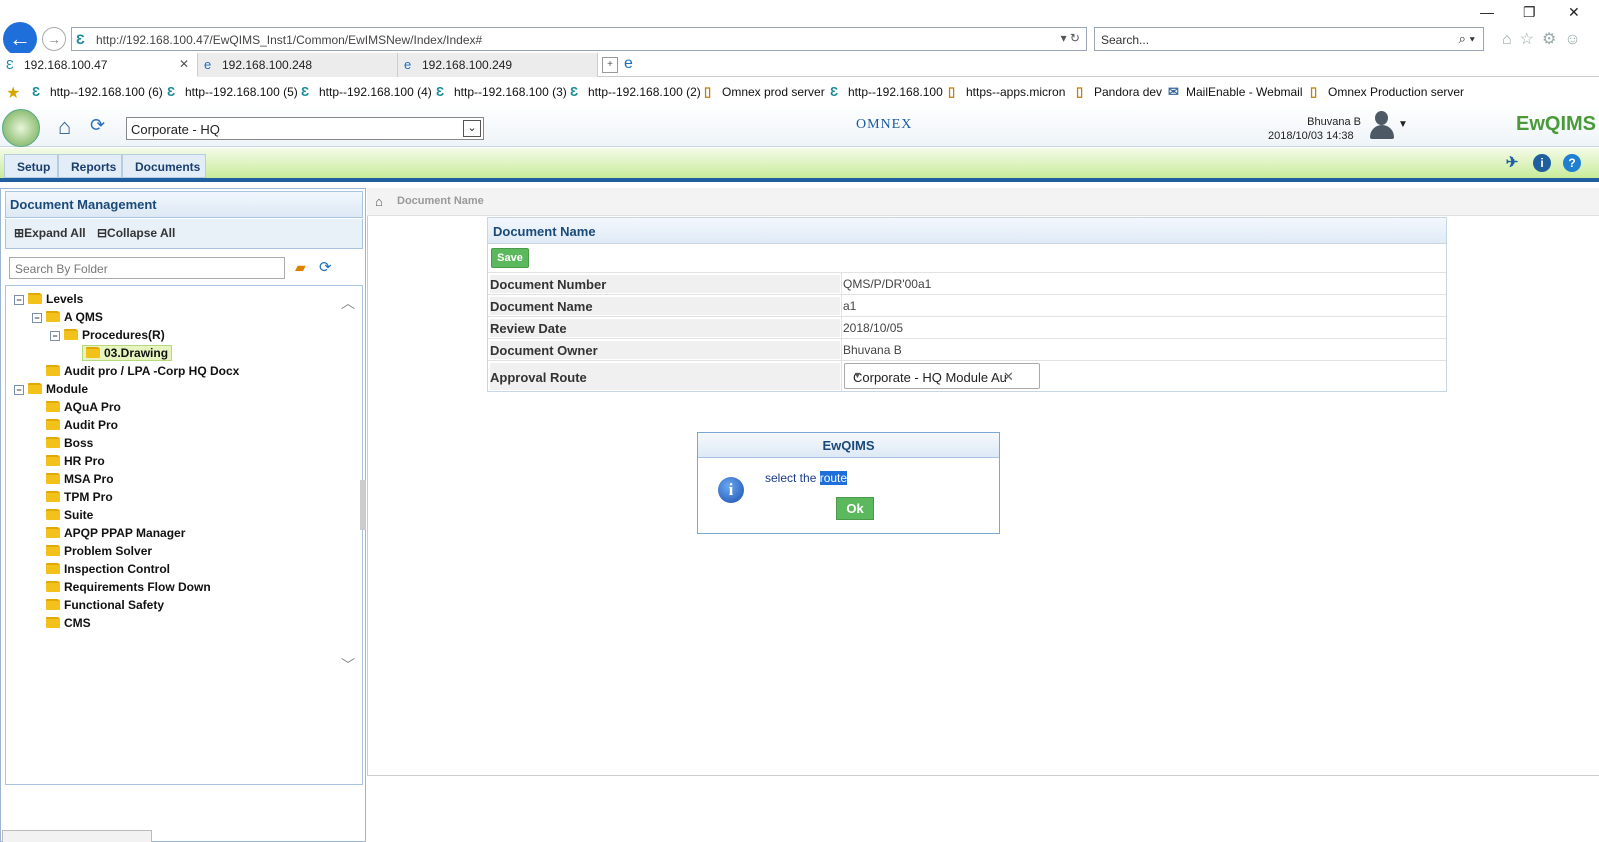 The width and height of the screenshot is (1599, 842). What do you see at coordinates (107, 337) in the screenshot?
I see `tree-node: − Procedures(R)` at bounding box center [107, 337].